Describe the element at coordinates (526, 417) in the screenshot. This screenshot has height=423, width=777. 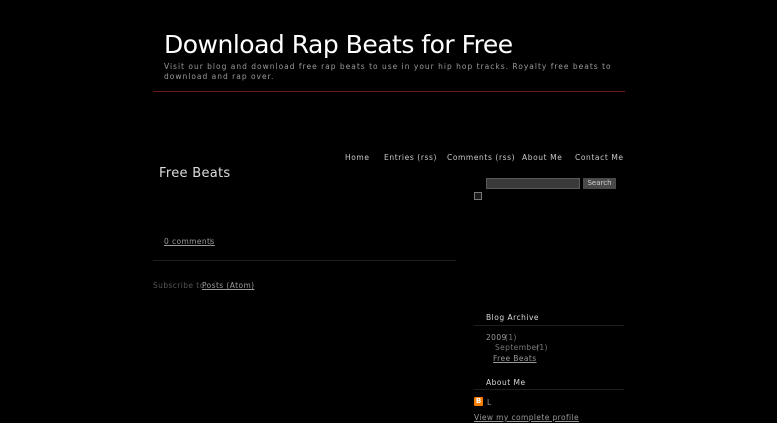
I see `view-profile-link: View my complete profile` at that location.